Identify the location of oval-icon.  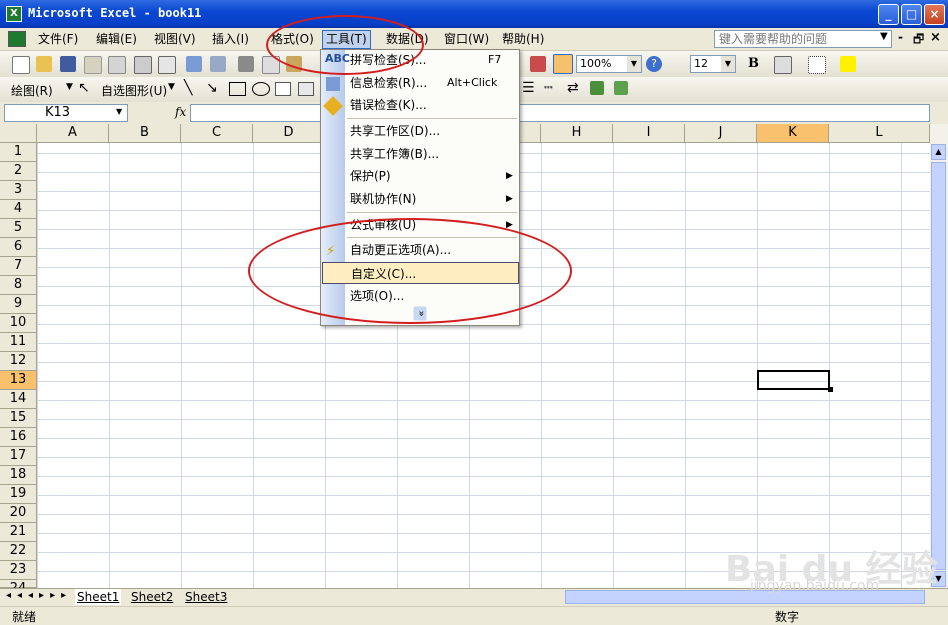
(261, 89).